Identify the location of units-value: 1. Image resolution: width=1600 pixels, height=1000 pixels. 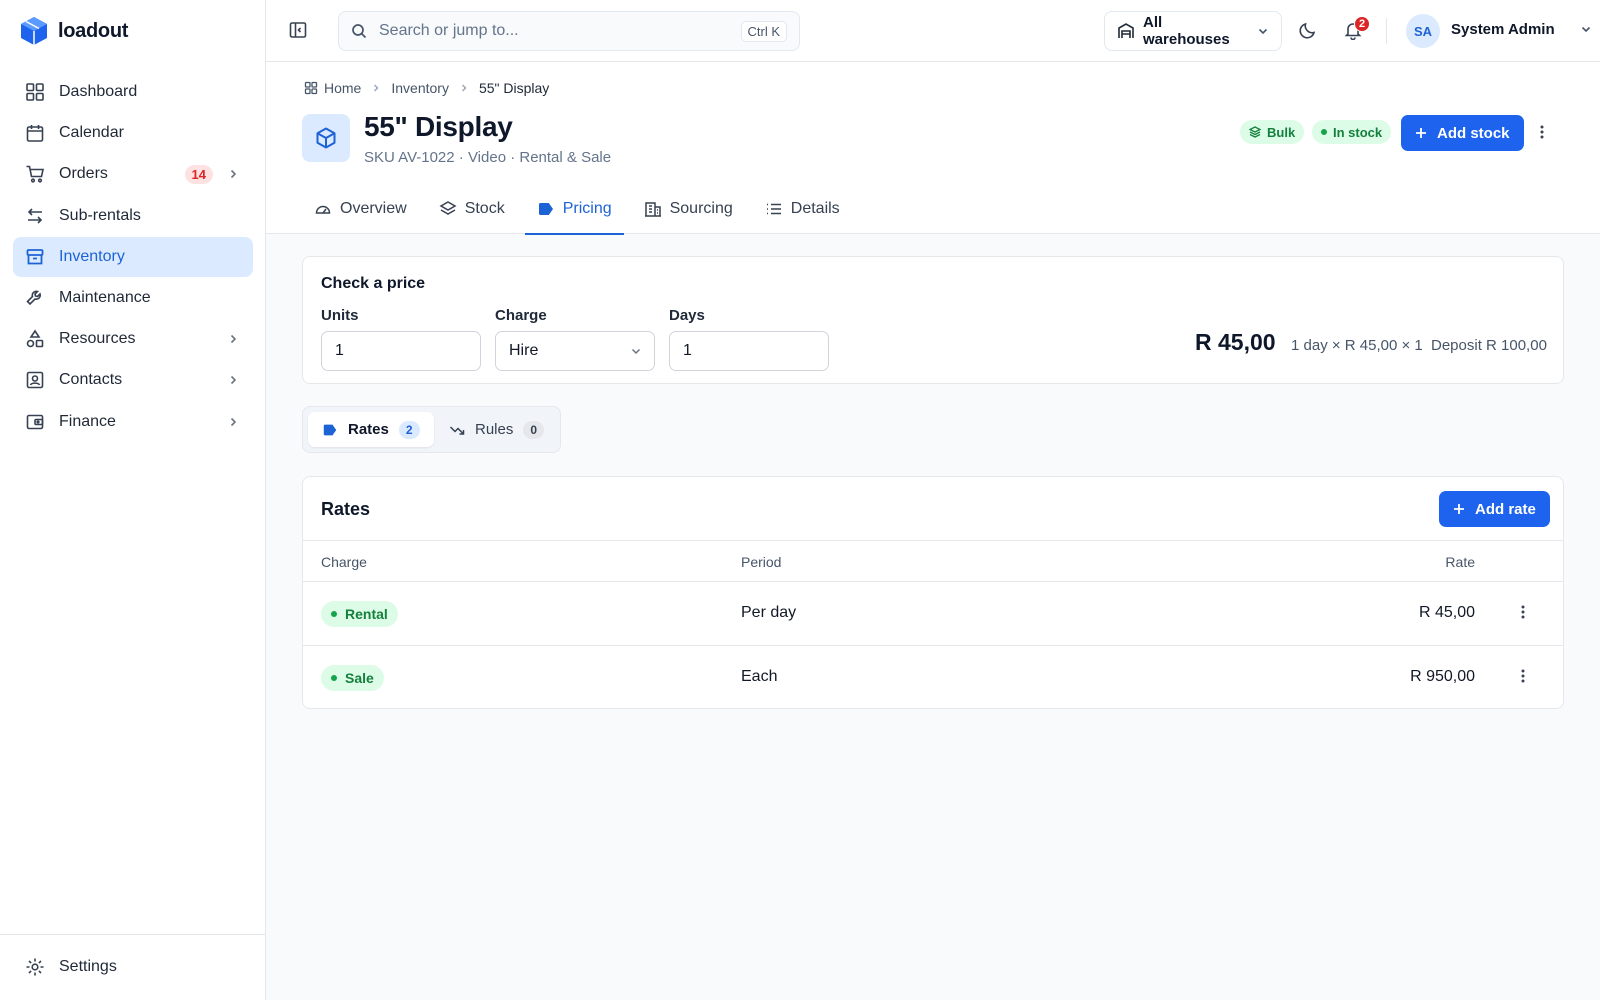
(339, 350).